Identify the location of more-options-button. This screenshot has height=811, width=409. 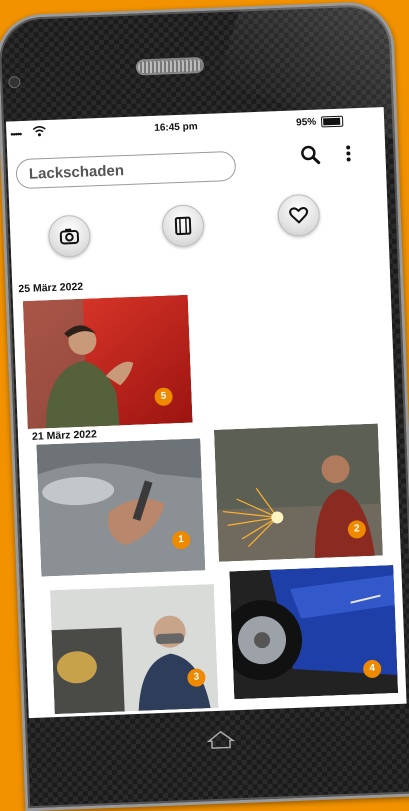
(348, 154).